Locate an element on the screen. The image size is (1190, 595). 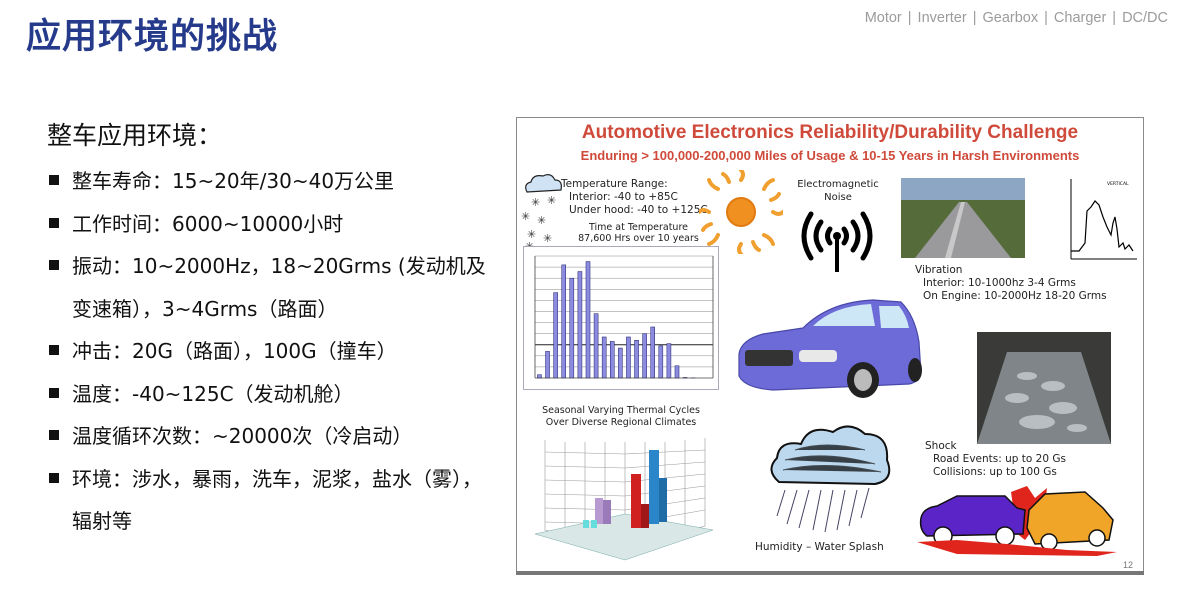
nav-inverter: Inverter is located at coordinates (942, 18).